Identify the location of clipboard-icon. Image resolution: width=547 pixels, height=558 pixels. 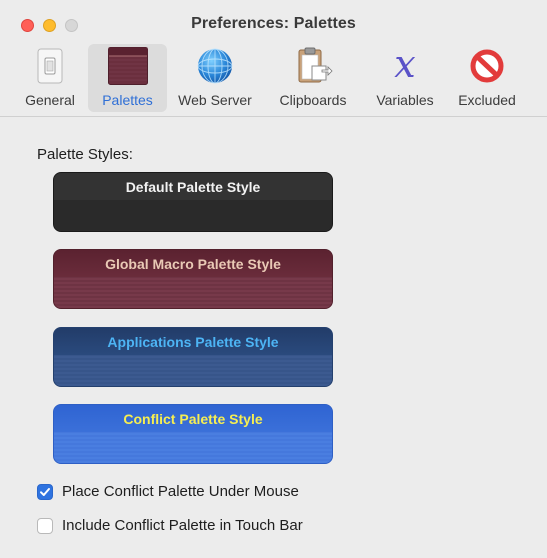
(313, 66).